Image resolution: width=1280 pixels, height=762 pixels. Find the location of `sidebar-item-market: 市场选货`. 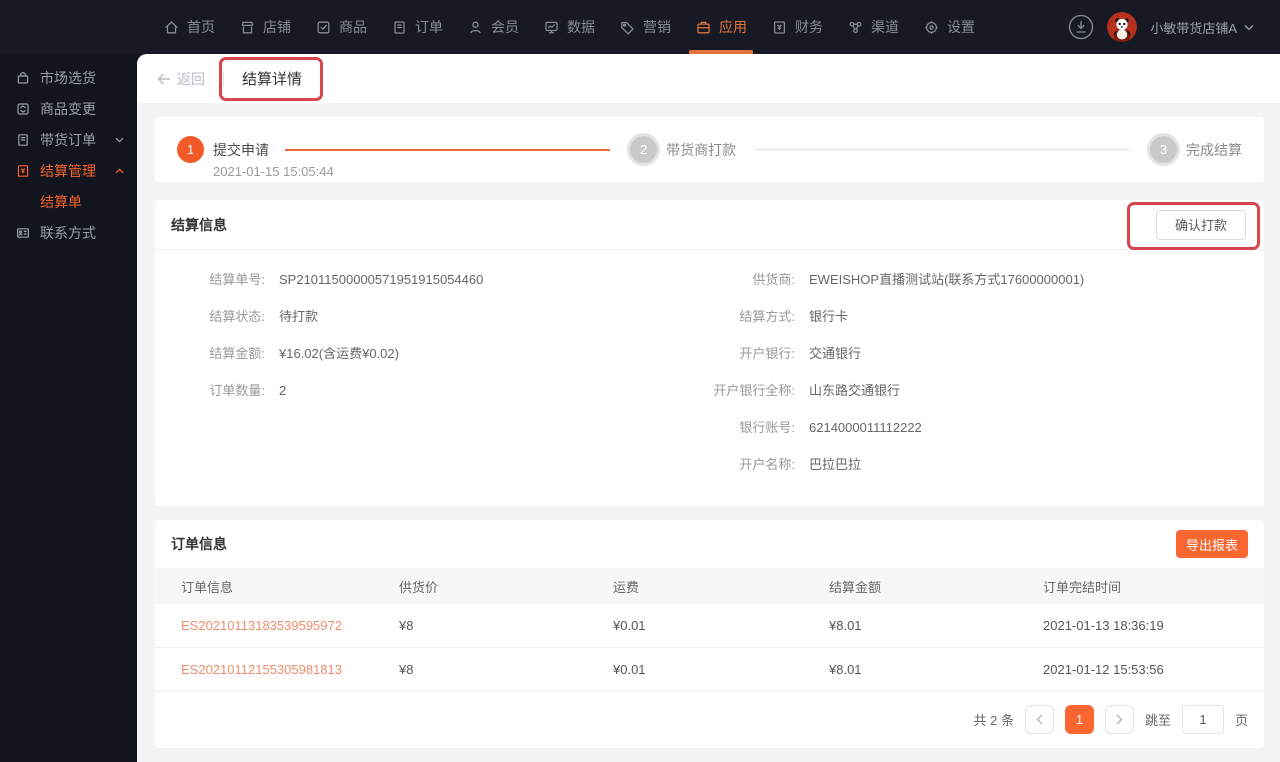

sidebar-item-market: 市场选货 is located at coordinates (68, 77).